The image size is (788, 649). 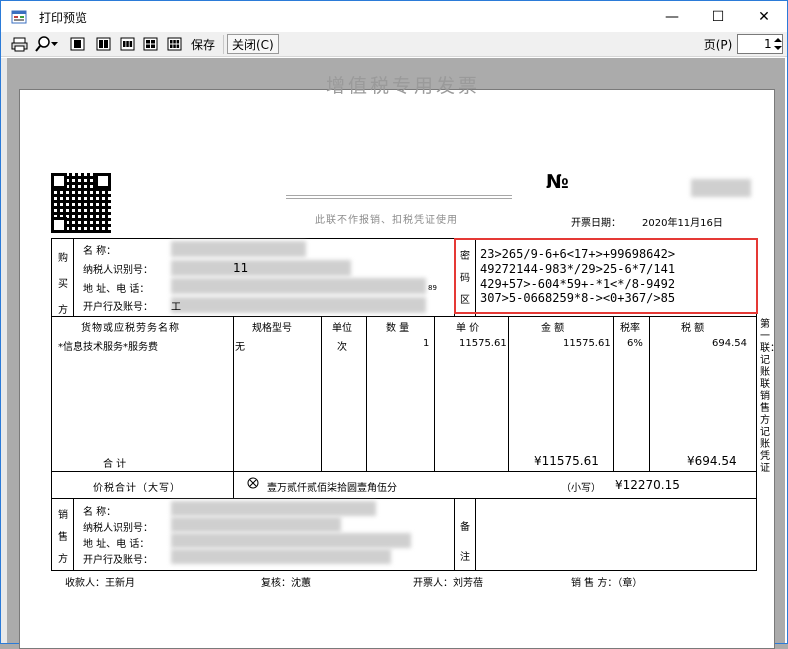 I want to click on close-icon: ✕, so click(x=764, y=16).